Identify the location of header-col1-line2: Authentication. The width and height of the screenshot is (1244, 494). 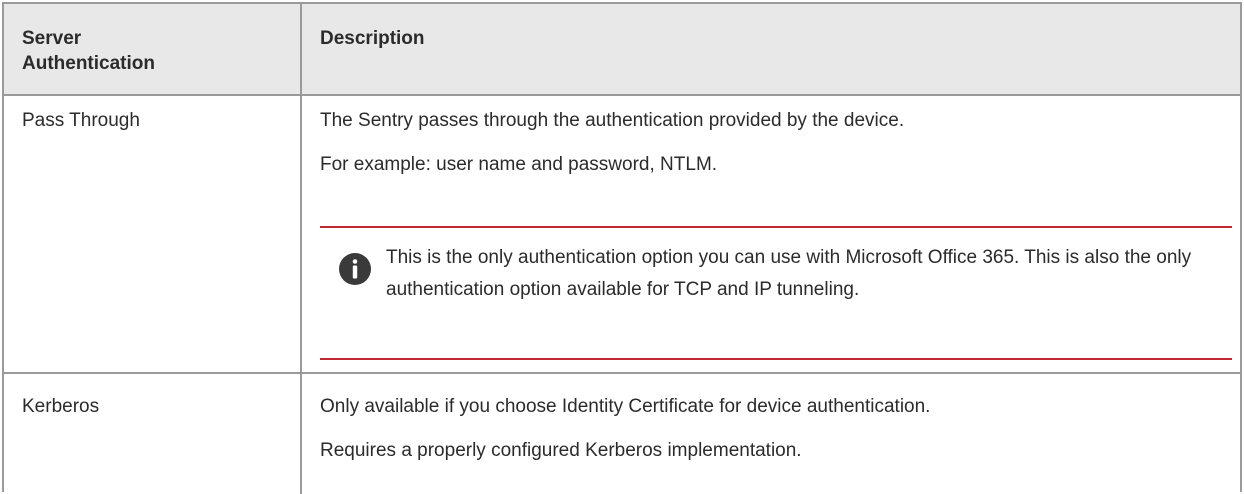
(88, 63).